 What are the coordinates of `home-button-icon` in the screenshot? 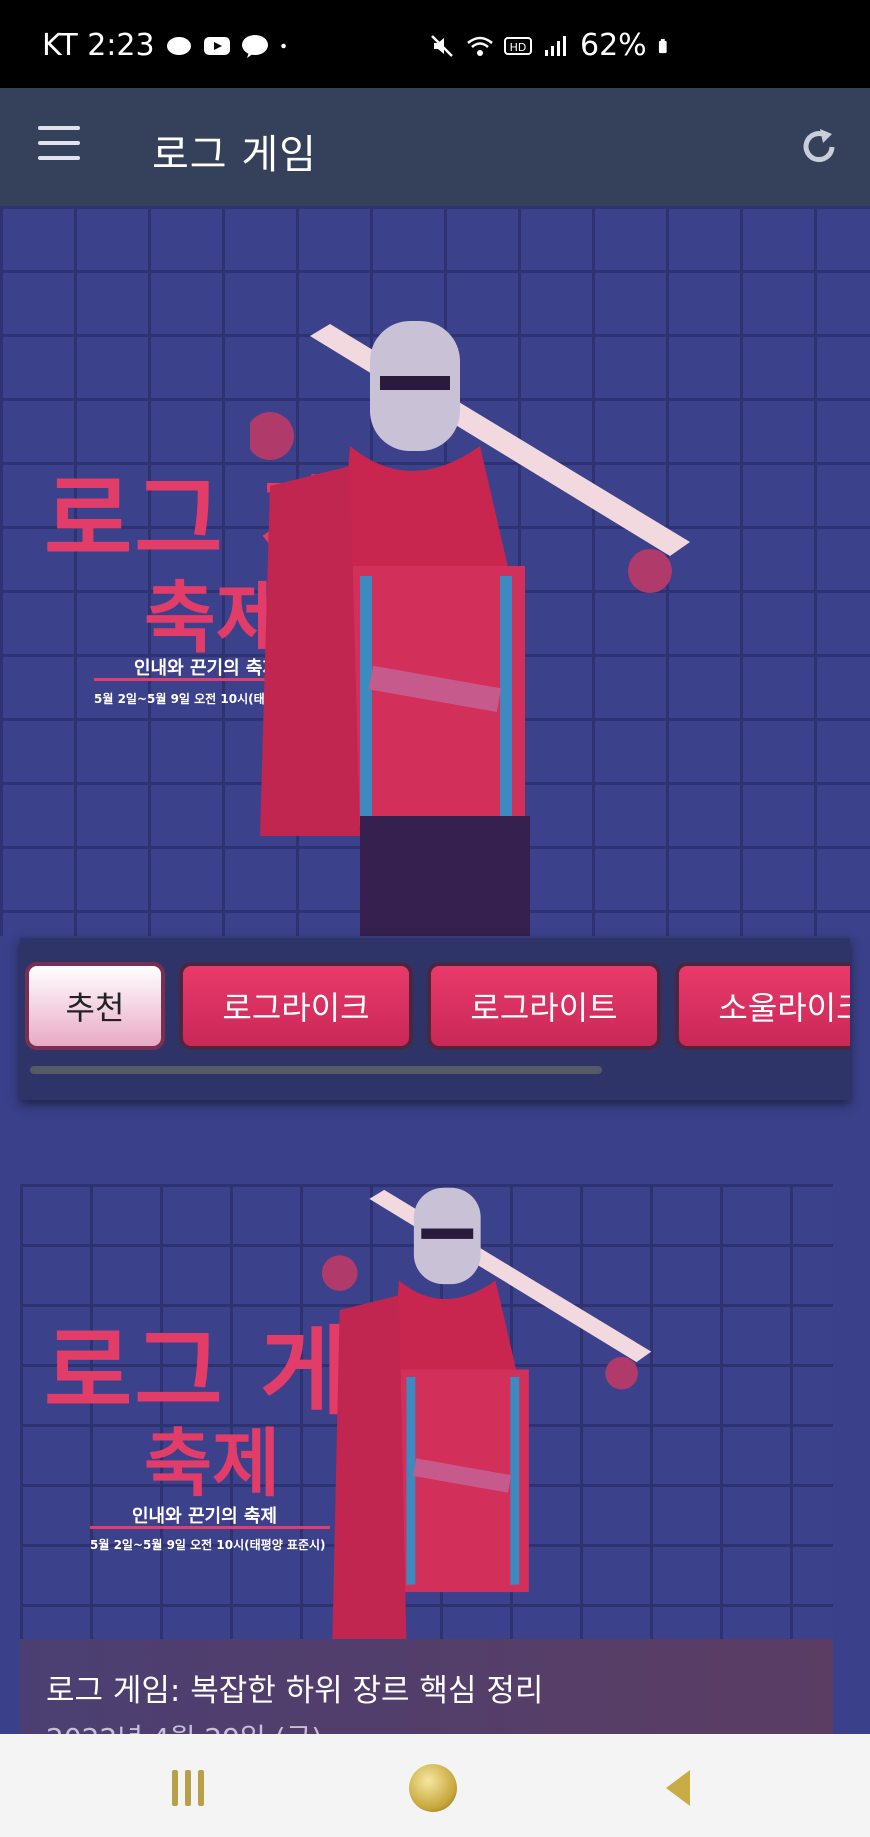 It's located at (433, 1788).